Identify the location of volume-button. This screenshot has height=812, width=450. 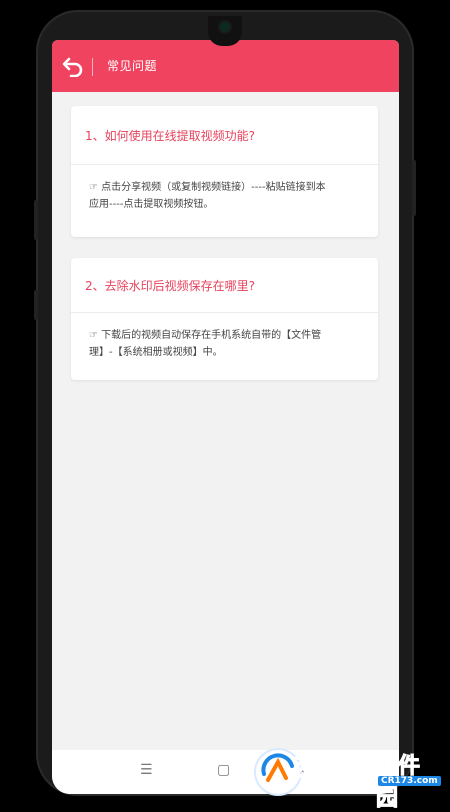
(36, 220).